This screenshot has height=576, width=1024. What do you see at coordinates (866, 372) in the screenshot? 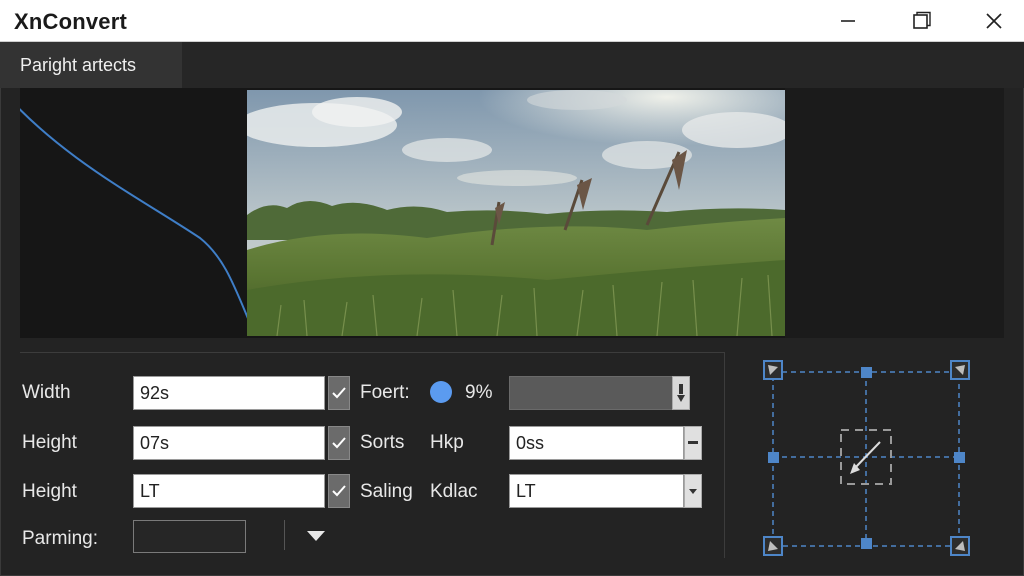
I see `anchor-top` at bounding box center [866, 372].